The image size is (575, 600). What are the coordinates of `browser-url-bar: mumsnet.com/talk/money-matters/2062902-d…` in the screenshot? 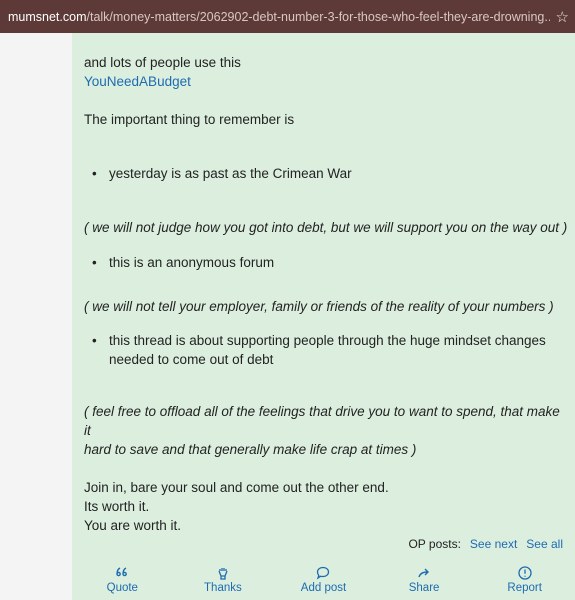 It's located at (287, 16).